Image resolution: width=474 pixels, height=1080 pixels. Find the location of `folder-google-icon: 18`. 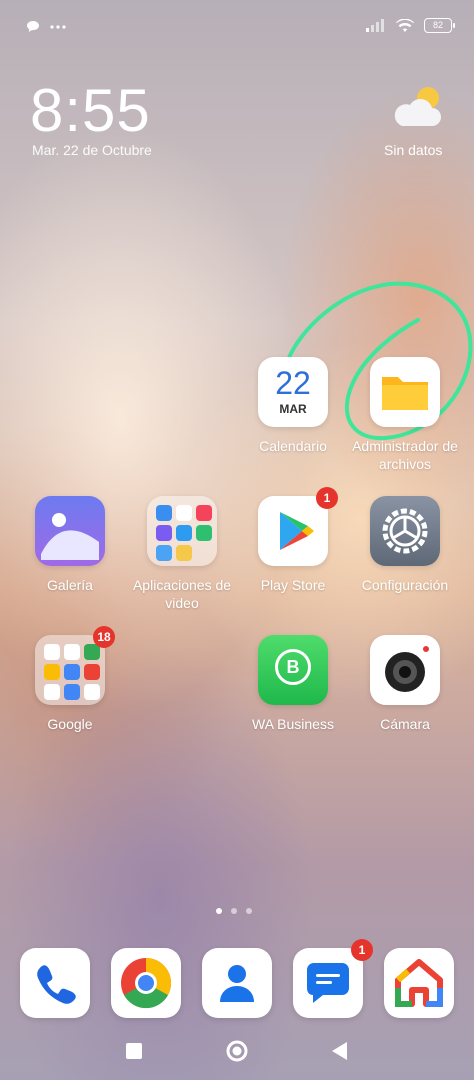

folder-google-icon: 18 is located at coordinates (75, 665).